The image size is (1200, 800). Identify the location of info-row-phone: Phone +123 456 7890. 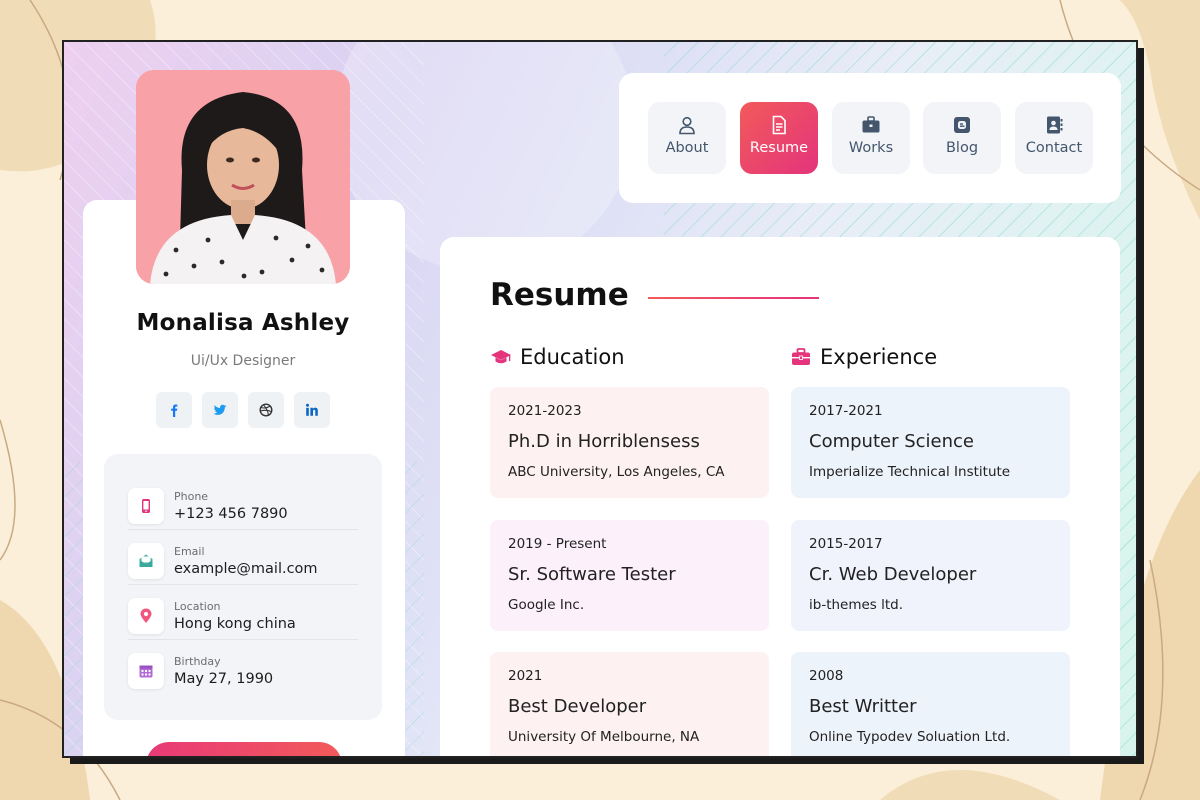
(243, 503).